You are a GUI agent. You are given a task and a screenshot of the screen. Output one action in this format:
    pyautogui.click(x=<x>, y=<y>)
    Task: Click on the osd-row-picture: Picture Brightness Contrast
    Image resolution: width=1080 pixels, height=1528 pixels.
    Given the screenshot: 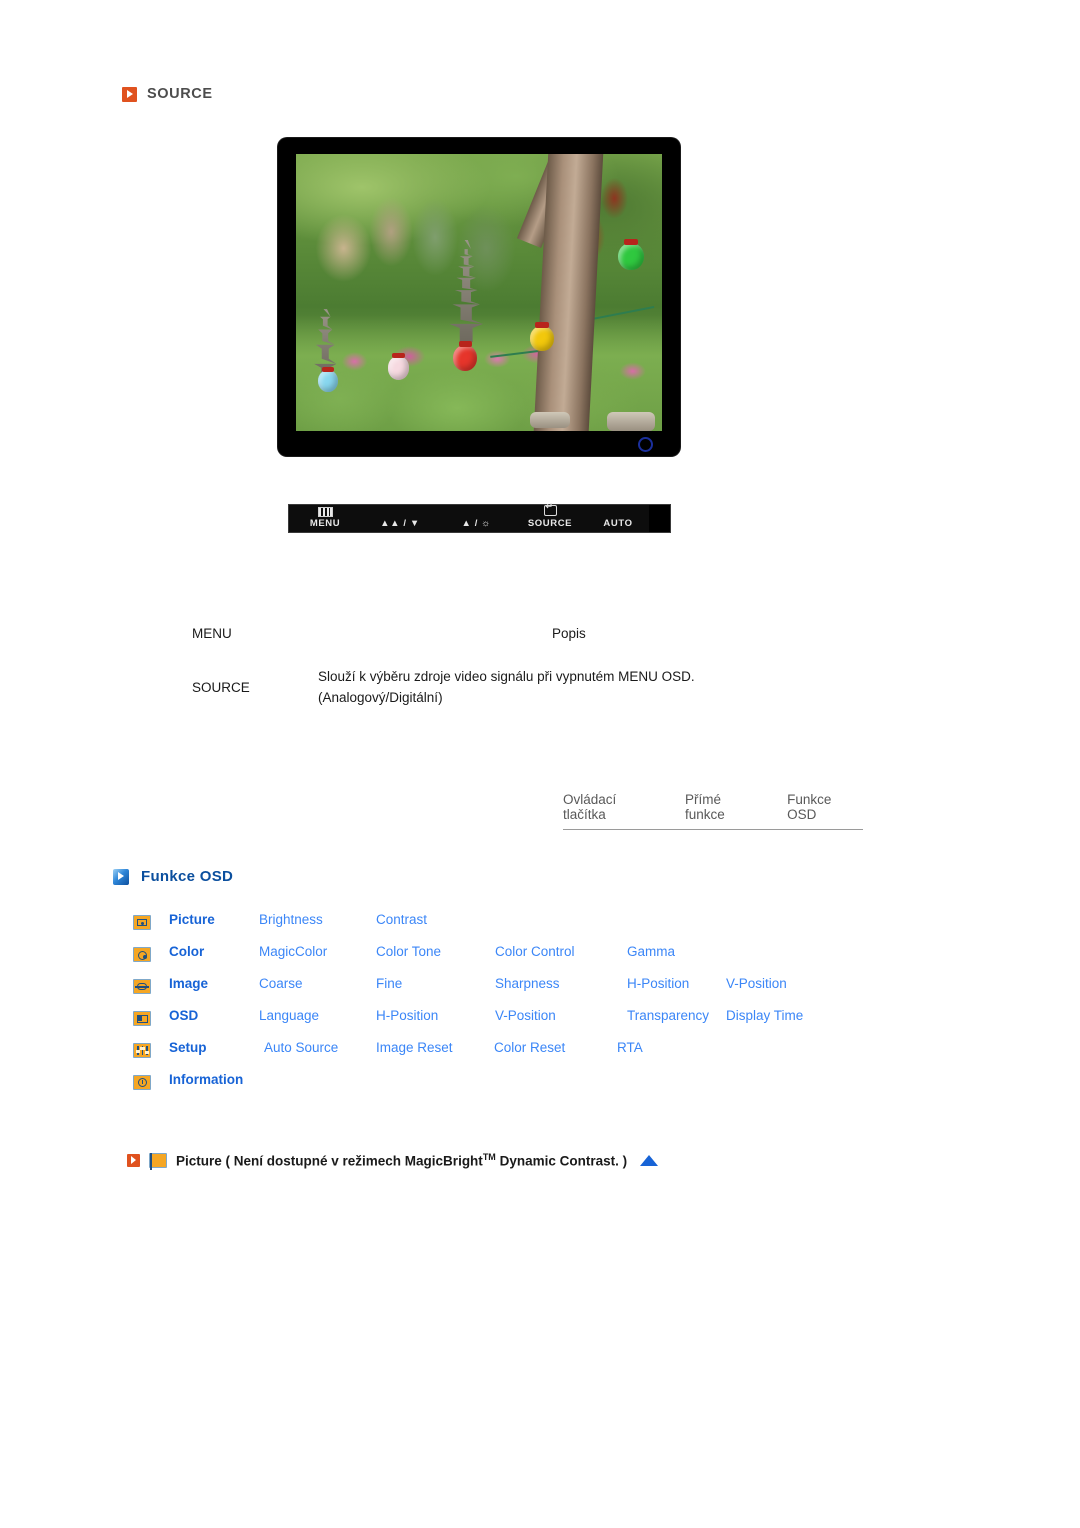 What is the action you would take?
    pyautogui.click(x=513, y=928)
    